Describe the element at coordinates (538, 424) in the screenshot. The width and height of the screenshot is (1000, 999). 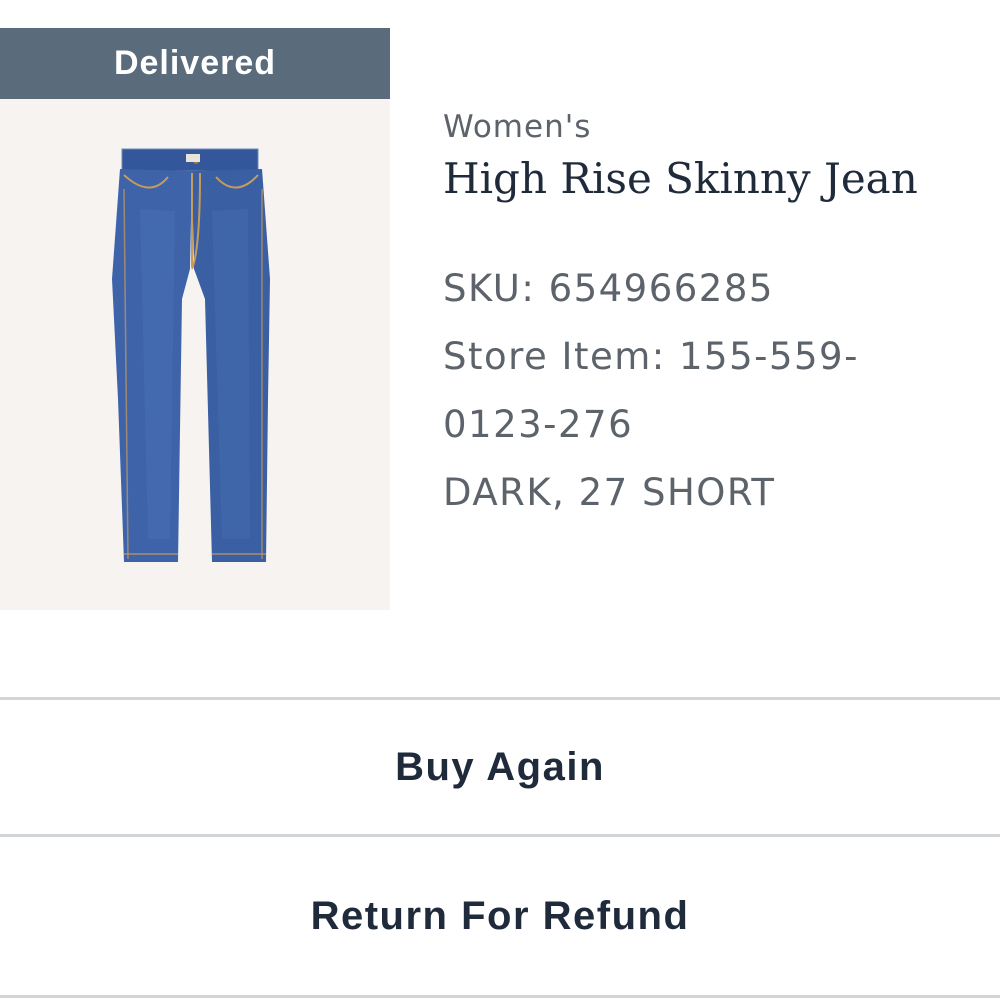
I see `store-item-line2: 0123-276` at that location.